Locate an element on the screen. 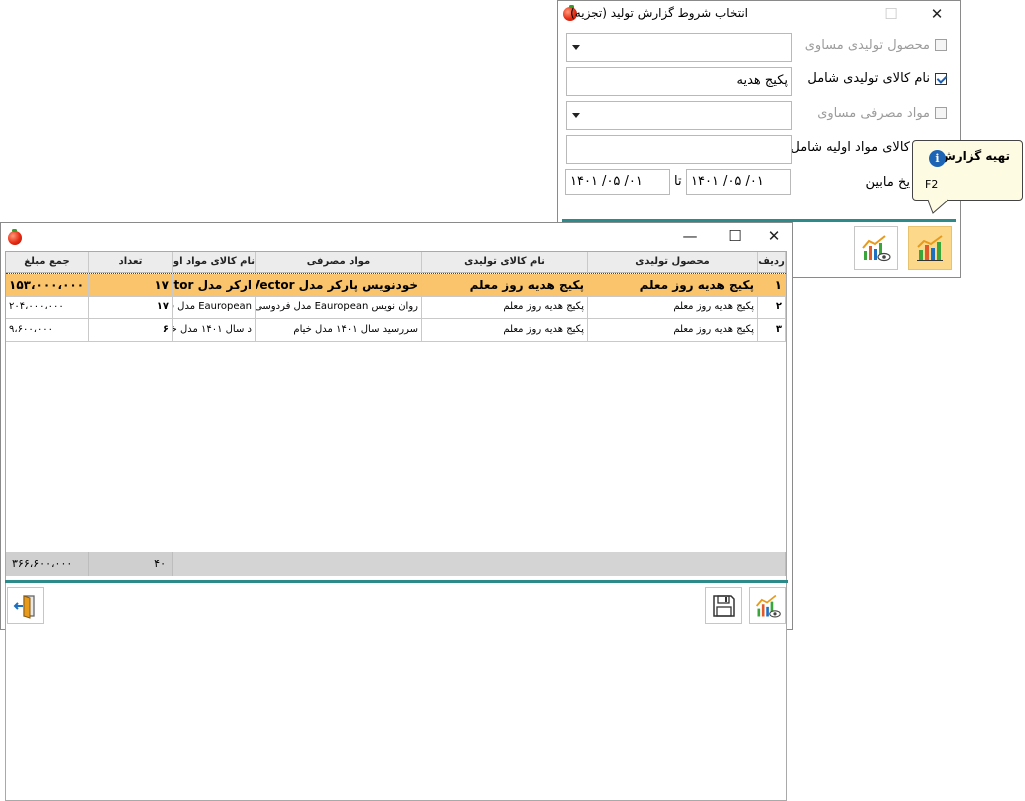 This screenshot has height=801, width=1025. date-to-label: تا is located at coordinates (678, 181).